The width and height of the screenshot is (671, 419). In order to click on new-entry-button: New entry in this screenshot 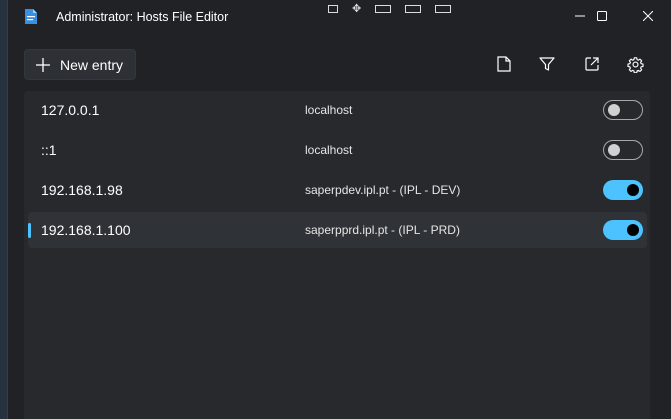, I will do `click(80, 64)`.